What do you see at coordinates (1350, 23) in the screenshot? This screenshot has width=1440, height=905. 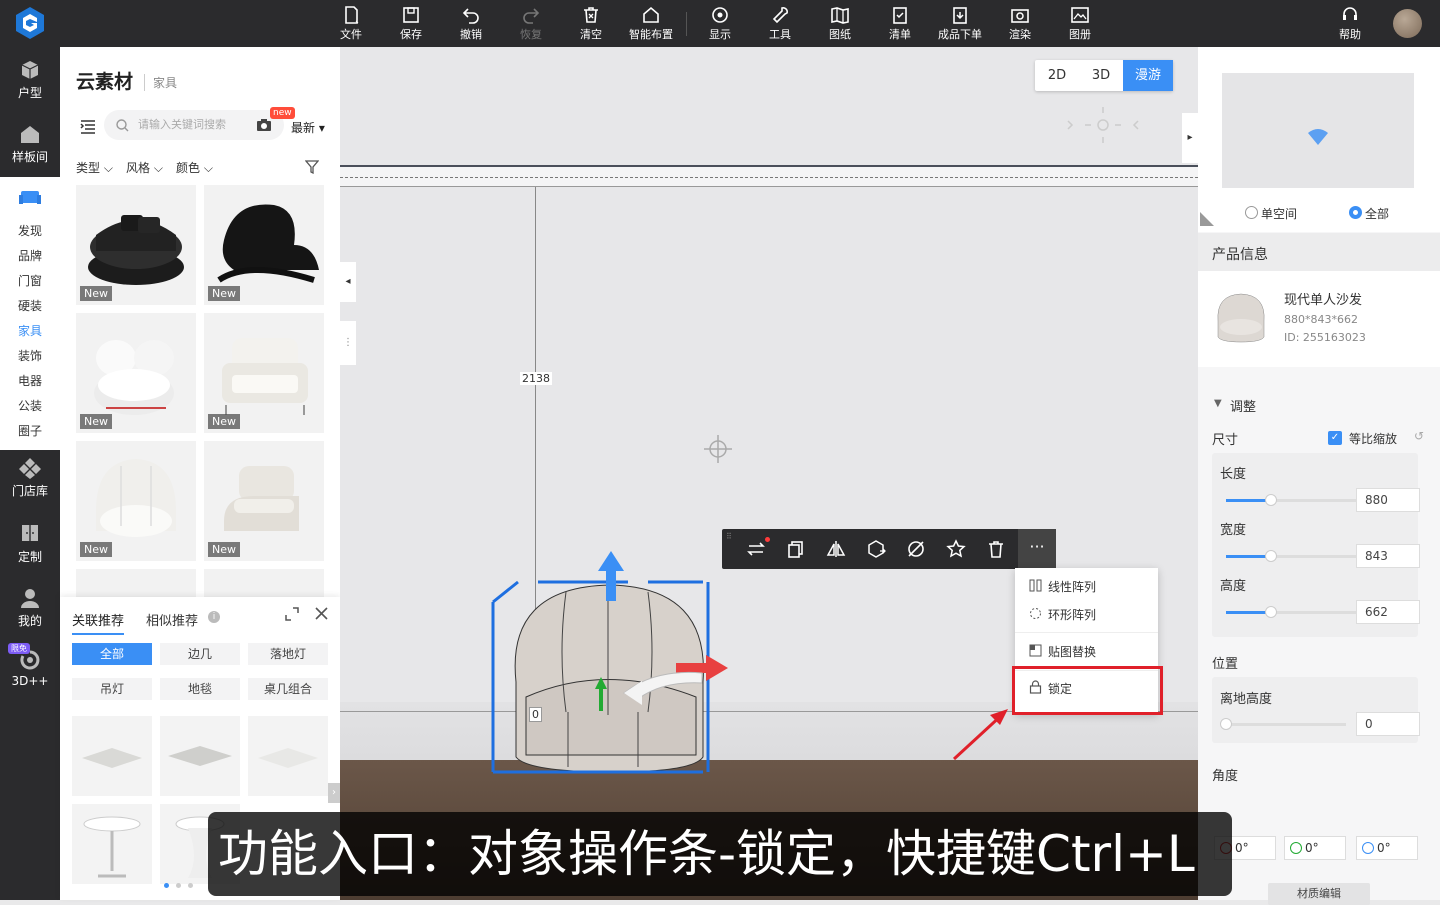 I see `help-button: 帮助` at bounding box center [1350, 23].